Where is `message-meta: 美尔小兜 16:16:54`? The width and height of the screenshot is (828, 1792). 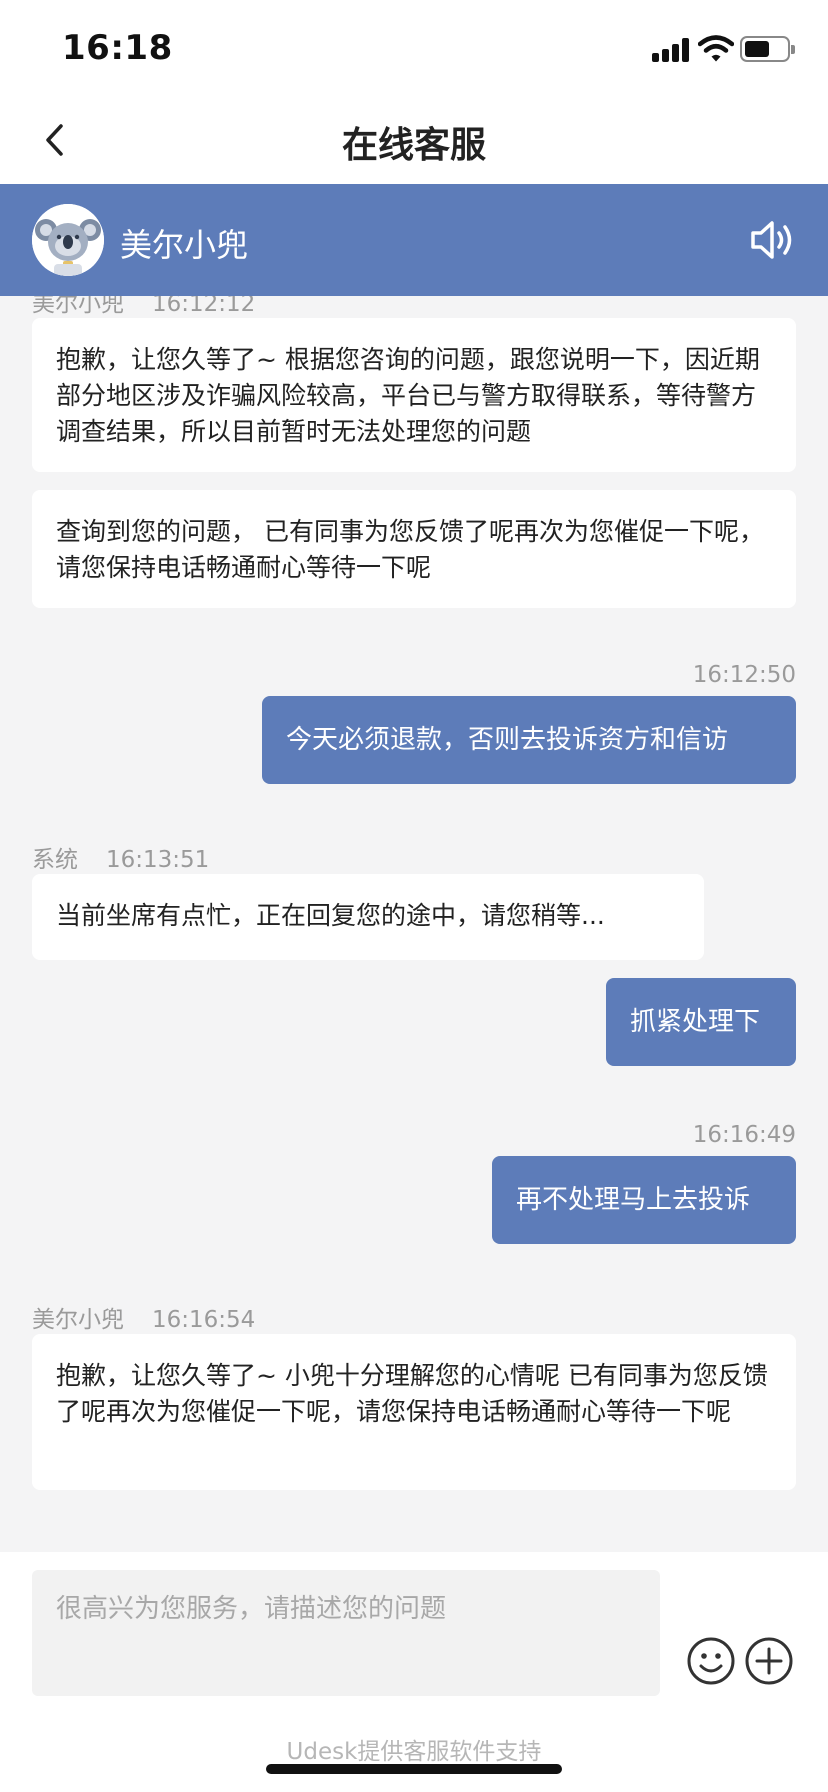 message-meta: 美尔小兜 16:16:54 is located at coordinates (143, 1317).